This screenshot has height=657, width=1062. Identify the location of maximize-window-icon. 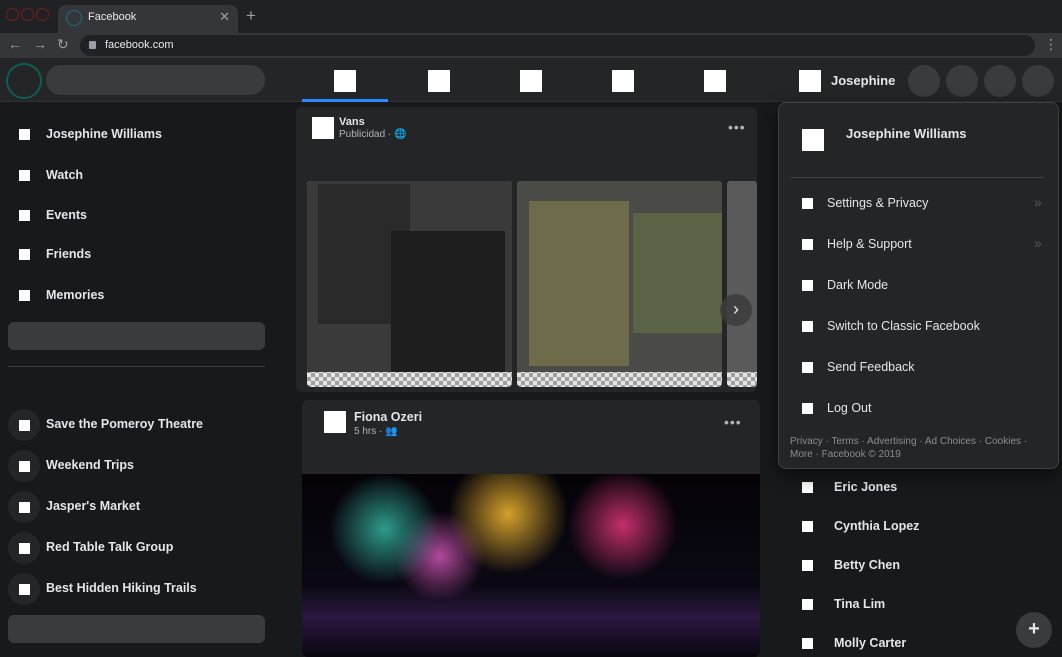
(42, 14).